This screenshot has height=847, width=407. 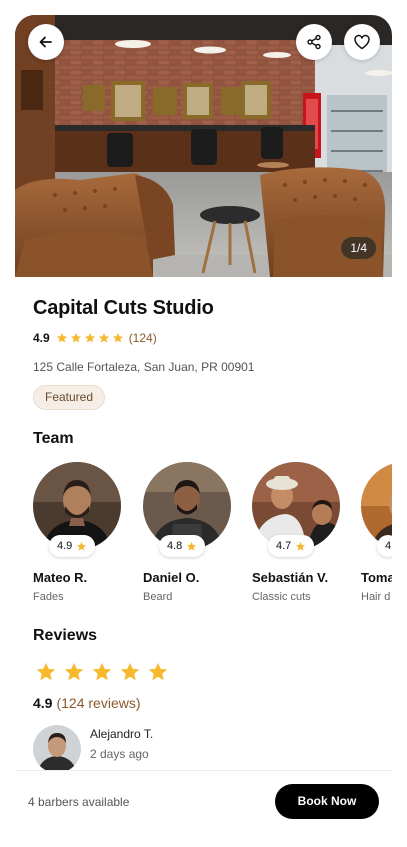 I want to click on avatar, so click(x=57, y=749).